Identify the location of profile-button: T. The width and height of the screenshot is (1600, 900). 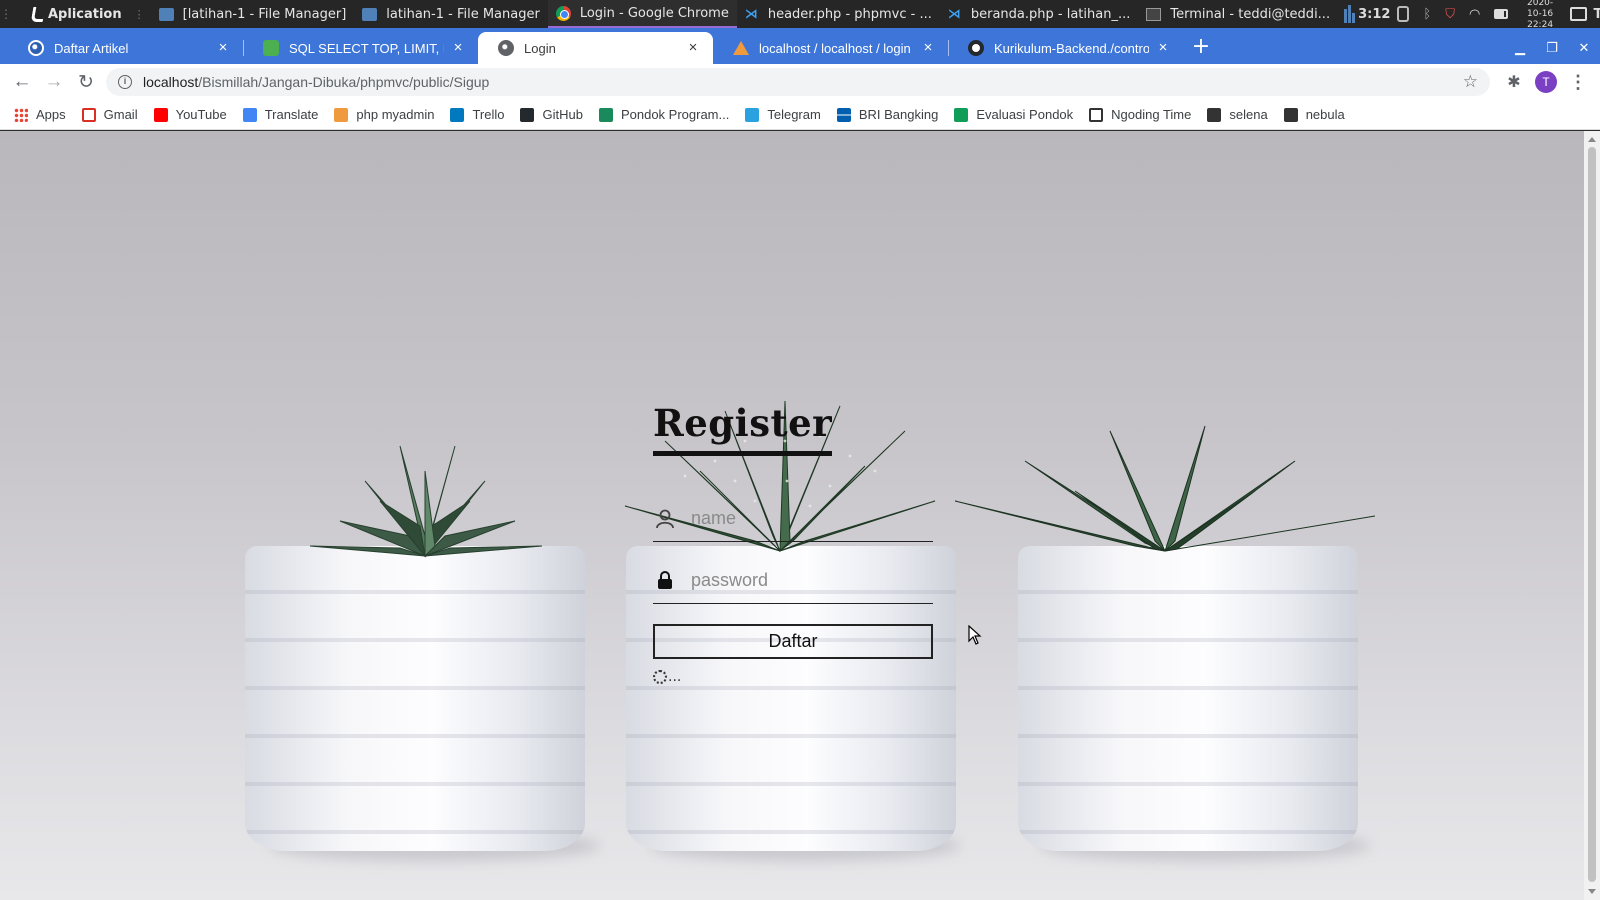
(1546, 82).